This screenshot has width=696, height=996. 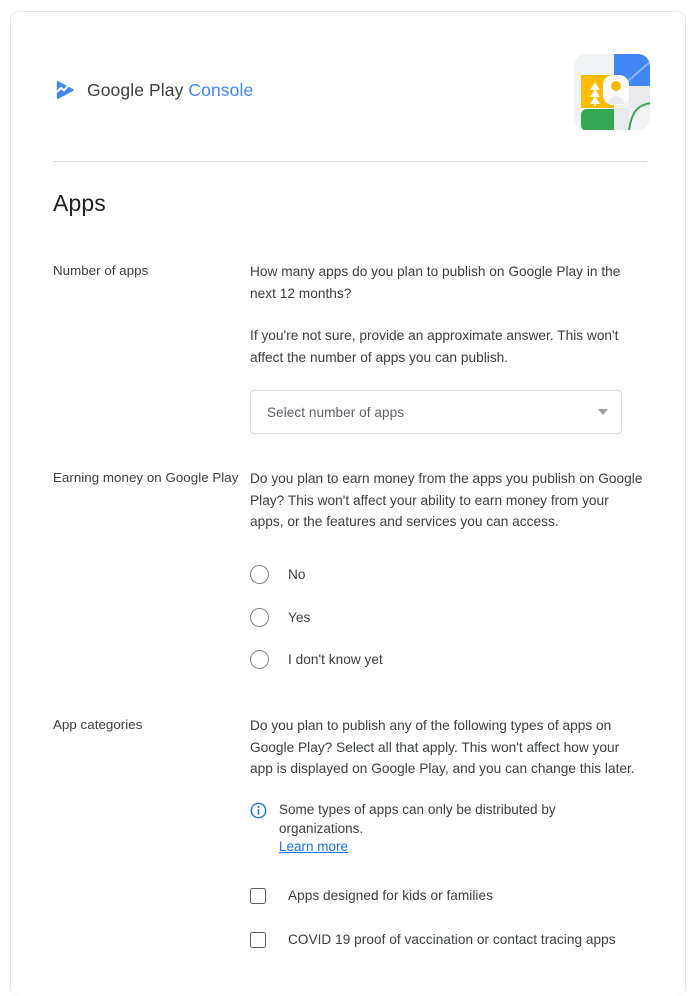 I want to click on header-divider, so click(x=350, y=161).